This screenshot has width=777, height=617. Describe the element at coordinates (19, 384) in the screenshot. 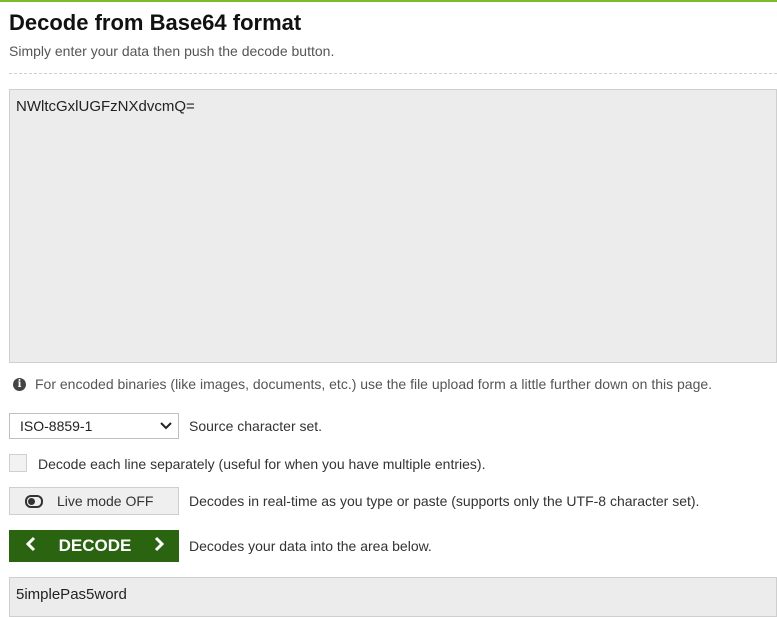

I see `info-icon: i` at that location.